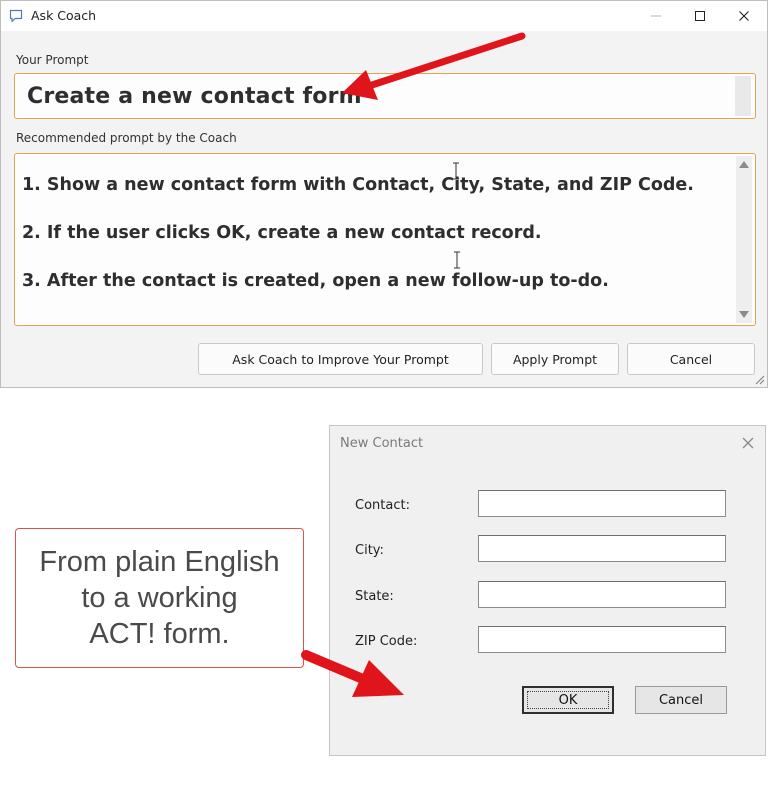 This screenshot has height=791, width=771. I want to click on city-input, so click(602, 548).